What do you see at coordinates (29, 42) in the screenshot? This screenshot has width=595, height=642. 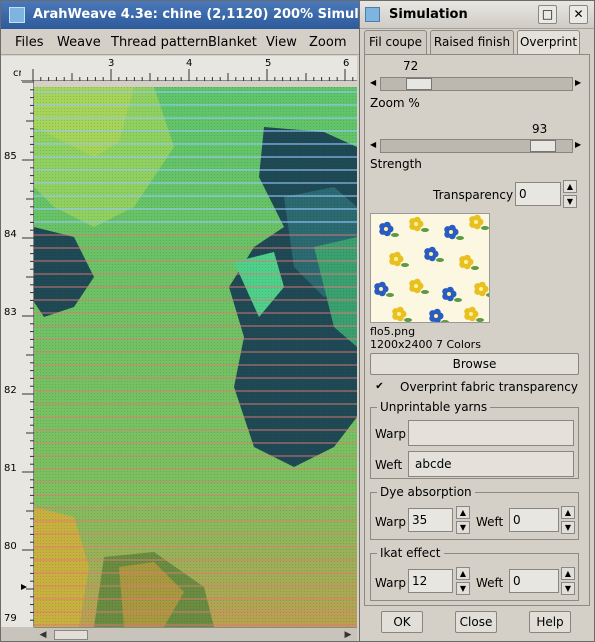 I see `menu-files: Files` at bounding box center [29, 42].